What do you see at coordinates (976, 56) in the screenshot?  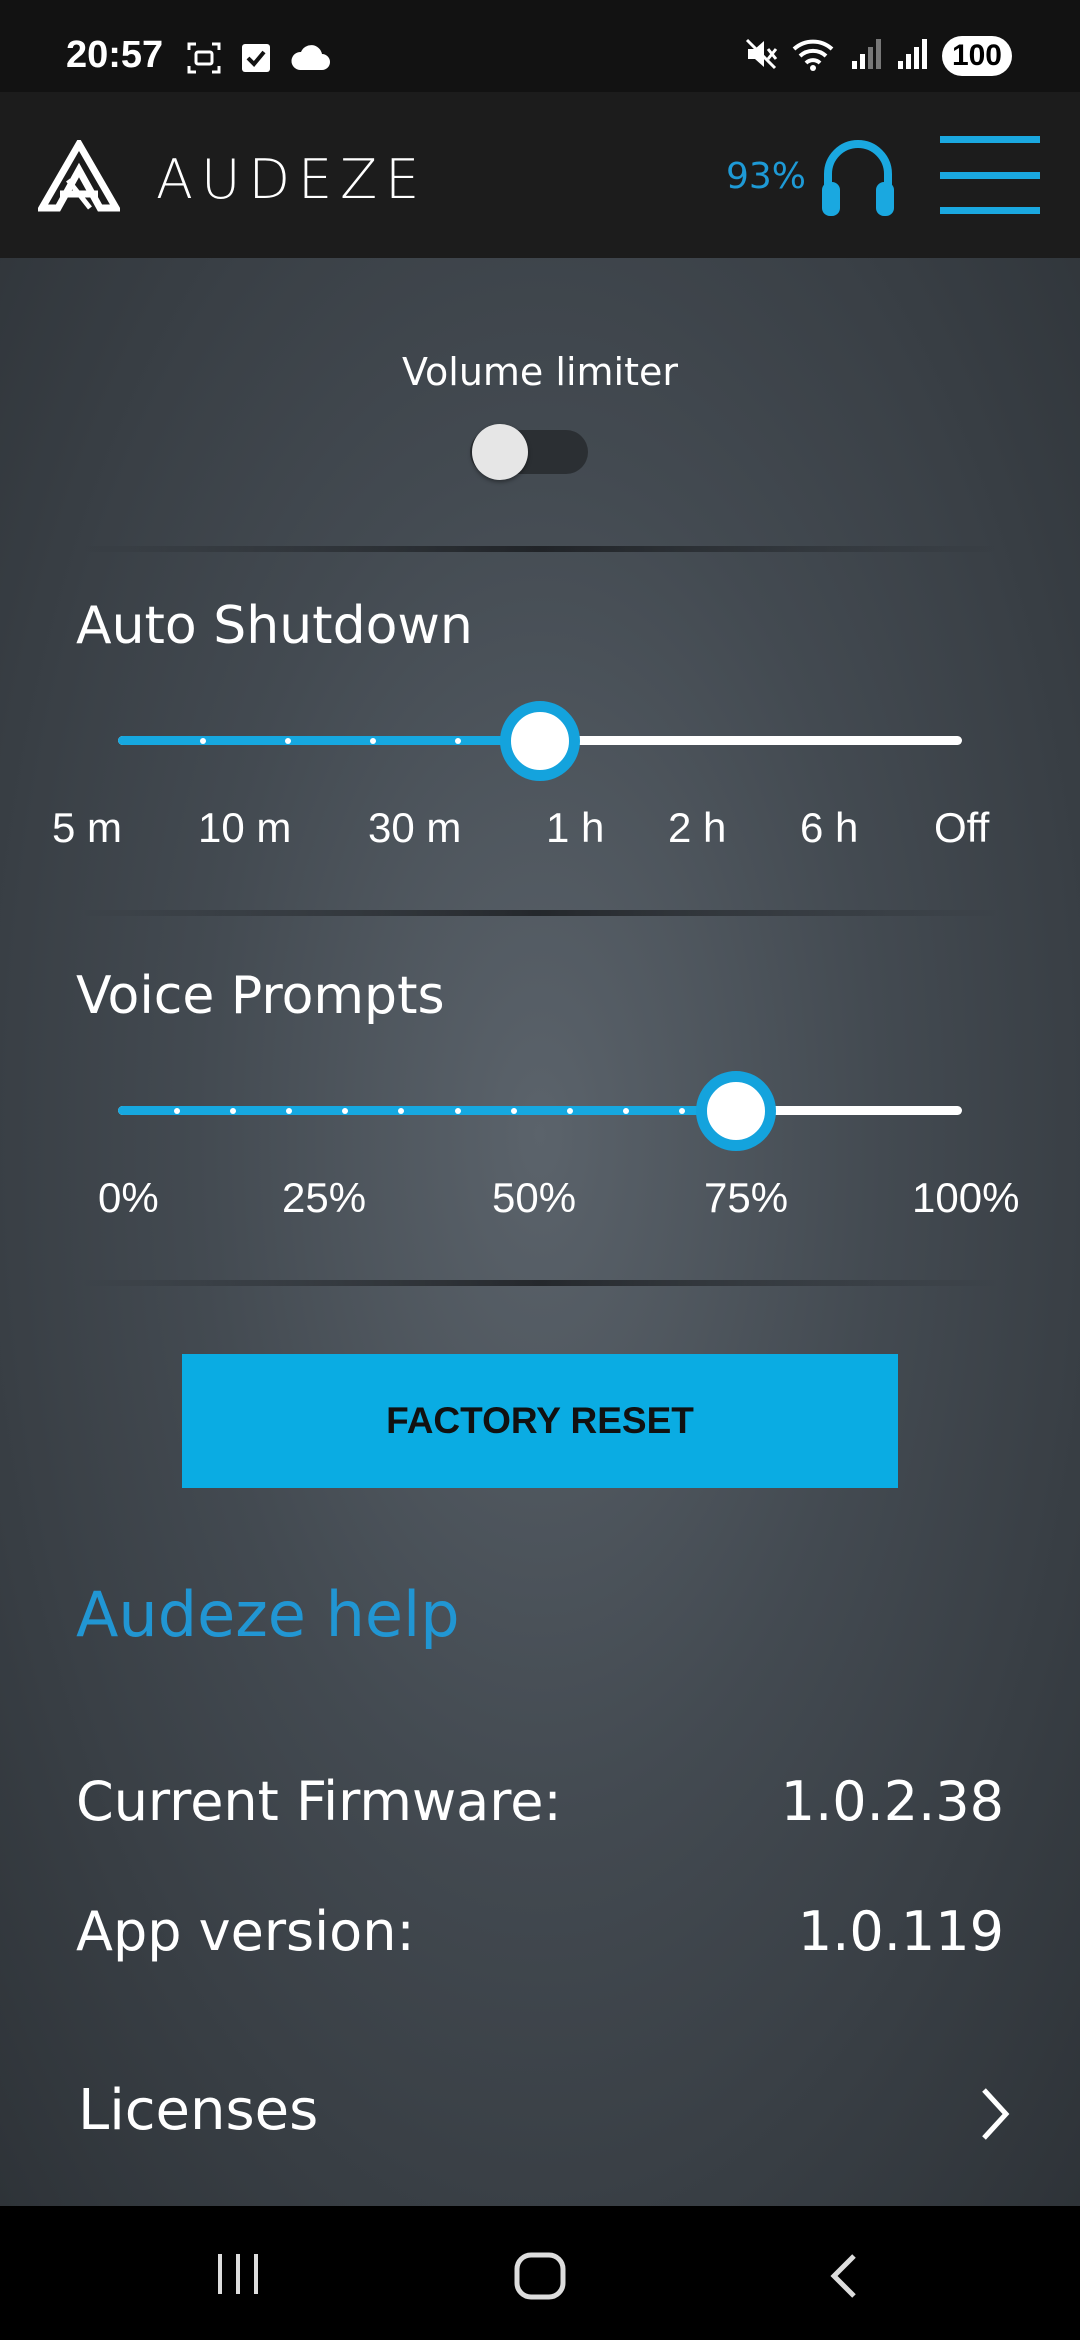 I see `battery-icon: 100` at bounding box center [976, 56].